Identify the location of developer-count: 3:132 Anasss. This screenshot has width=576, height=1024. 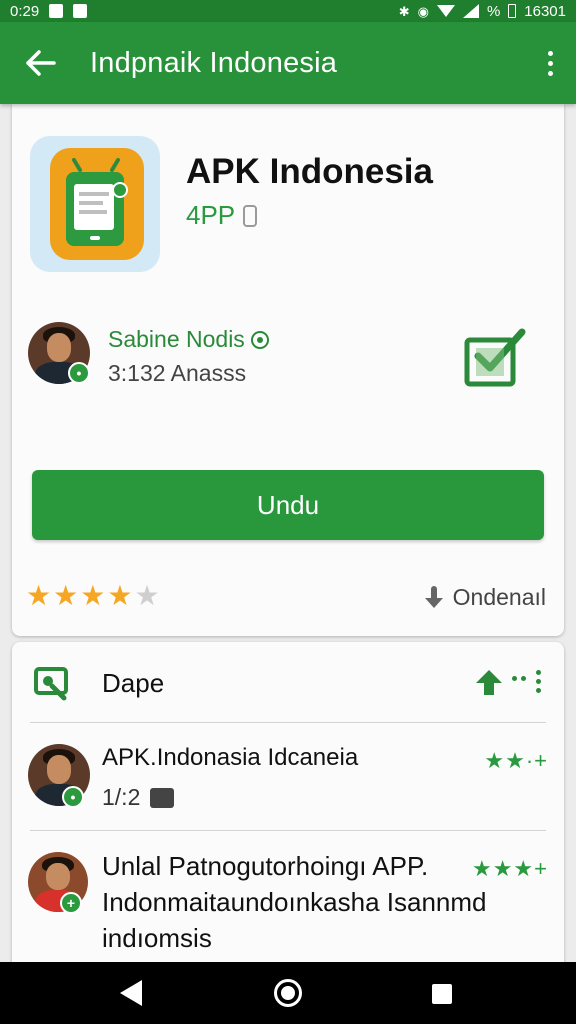
(177, 373).